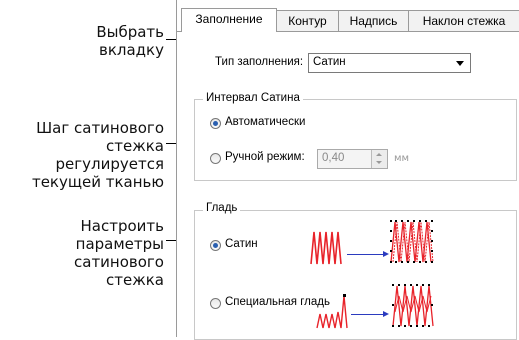 Image resolution: width=519 pixels, height=340 pixels. I want to click on special-satin-after-icon, so click(413, 305).